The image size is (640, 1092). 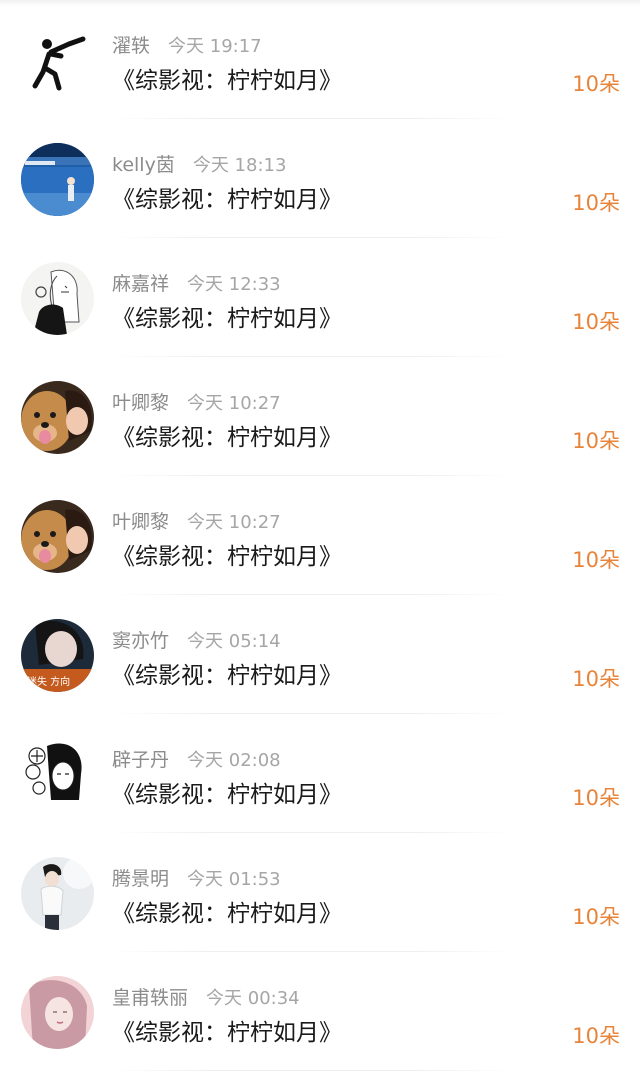 I want to click on pink-portrait-avatar, so click(x=57, y=1012).